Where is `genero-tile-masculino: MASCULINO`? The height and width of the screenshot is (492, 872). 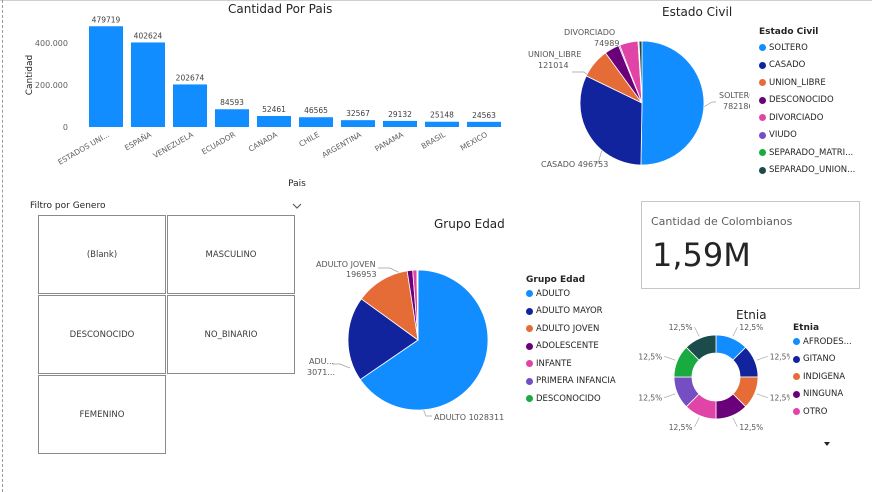 genero-tile-masculino: MASCULINO is located at coordinates (231, 254).